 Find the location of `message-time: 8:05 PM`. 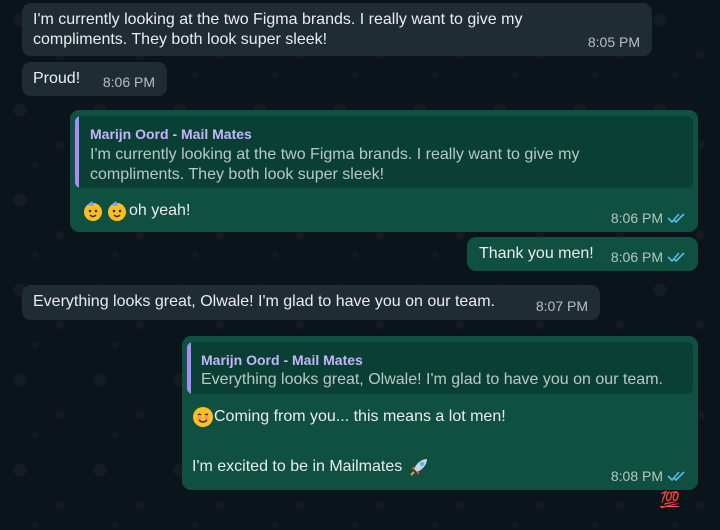

message-time: 8:05 PM is located at coordinates (613, 42).